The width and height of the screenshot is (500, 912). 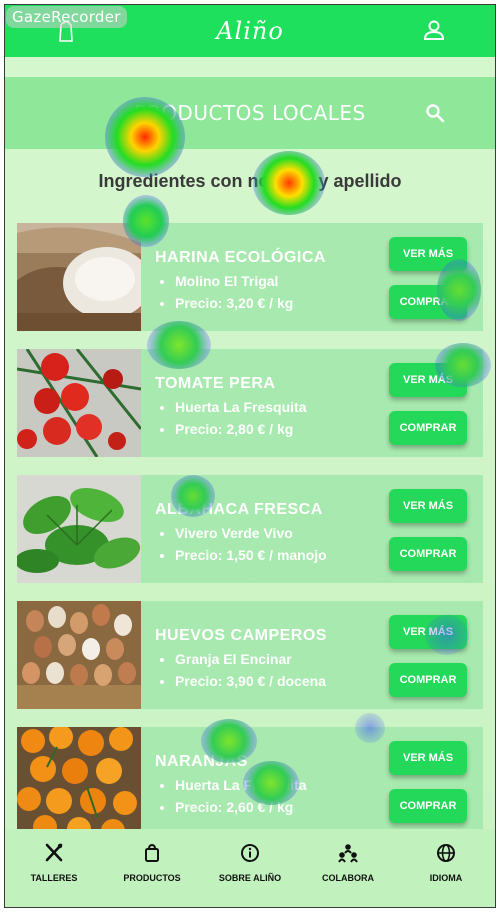 I want to click on nav-label: TALLERES, so click(x=54, y=878).